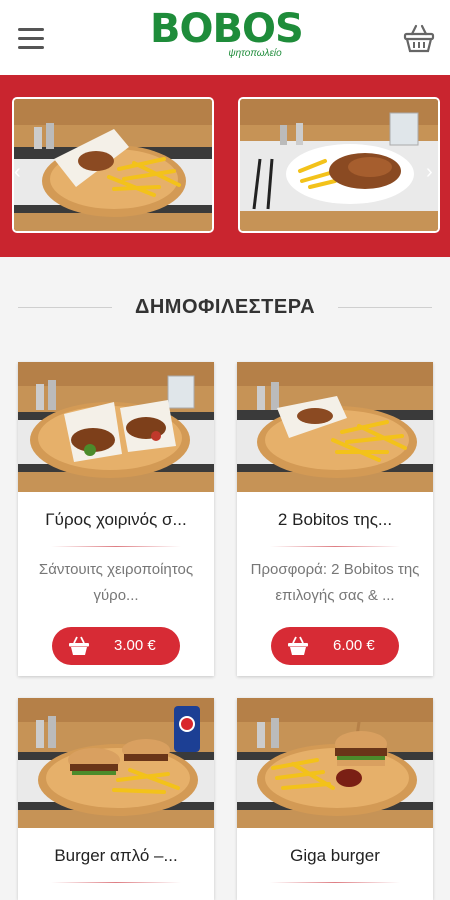 The image size is (450, 900). I want to click on logo-text: BOBOS, so click(227, 29).